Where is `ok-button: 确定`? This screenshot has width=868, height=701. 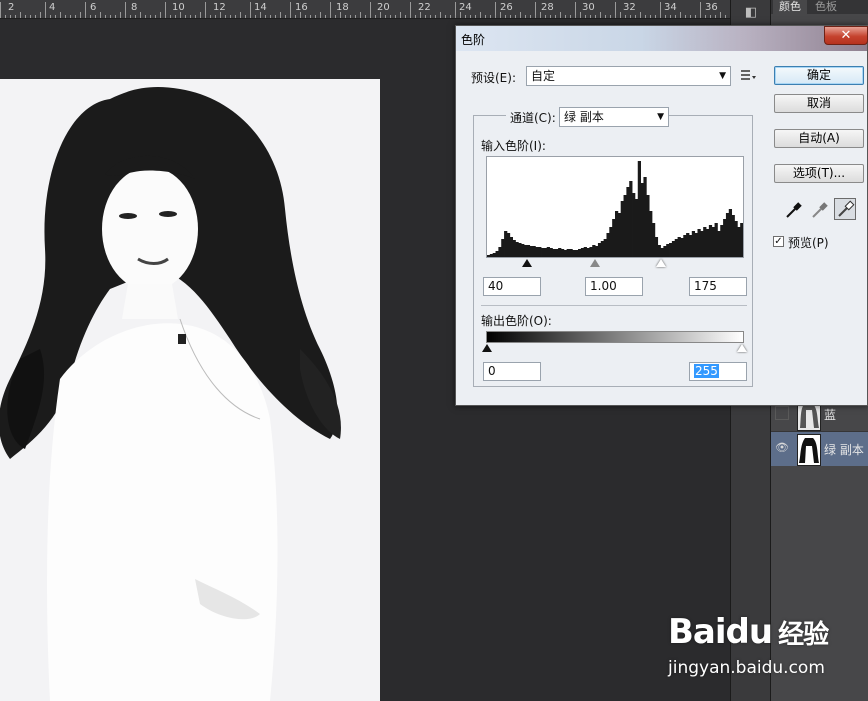 ok-button: 确定 is located at coordinates (819, 75).